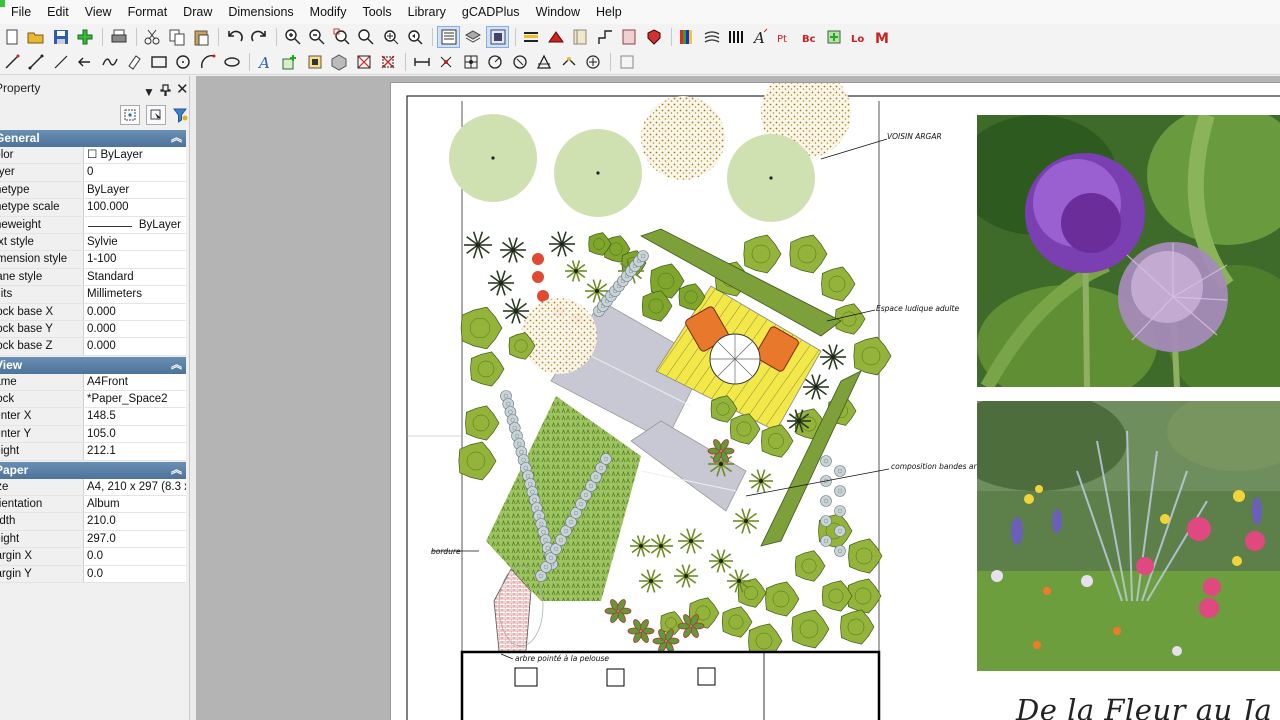  Describe the element at coordinates (328, 12) in the screenshot. I see `menu-modify: Modify` at that location.